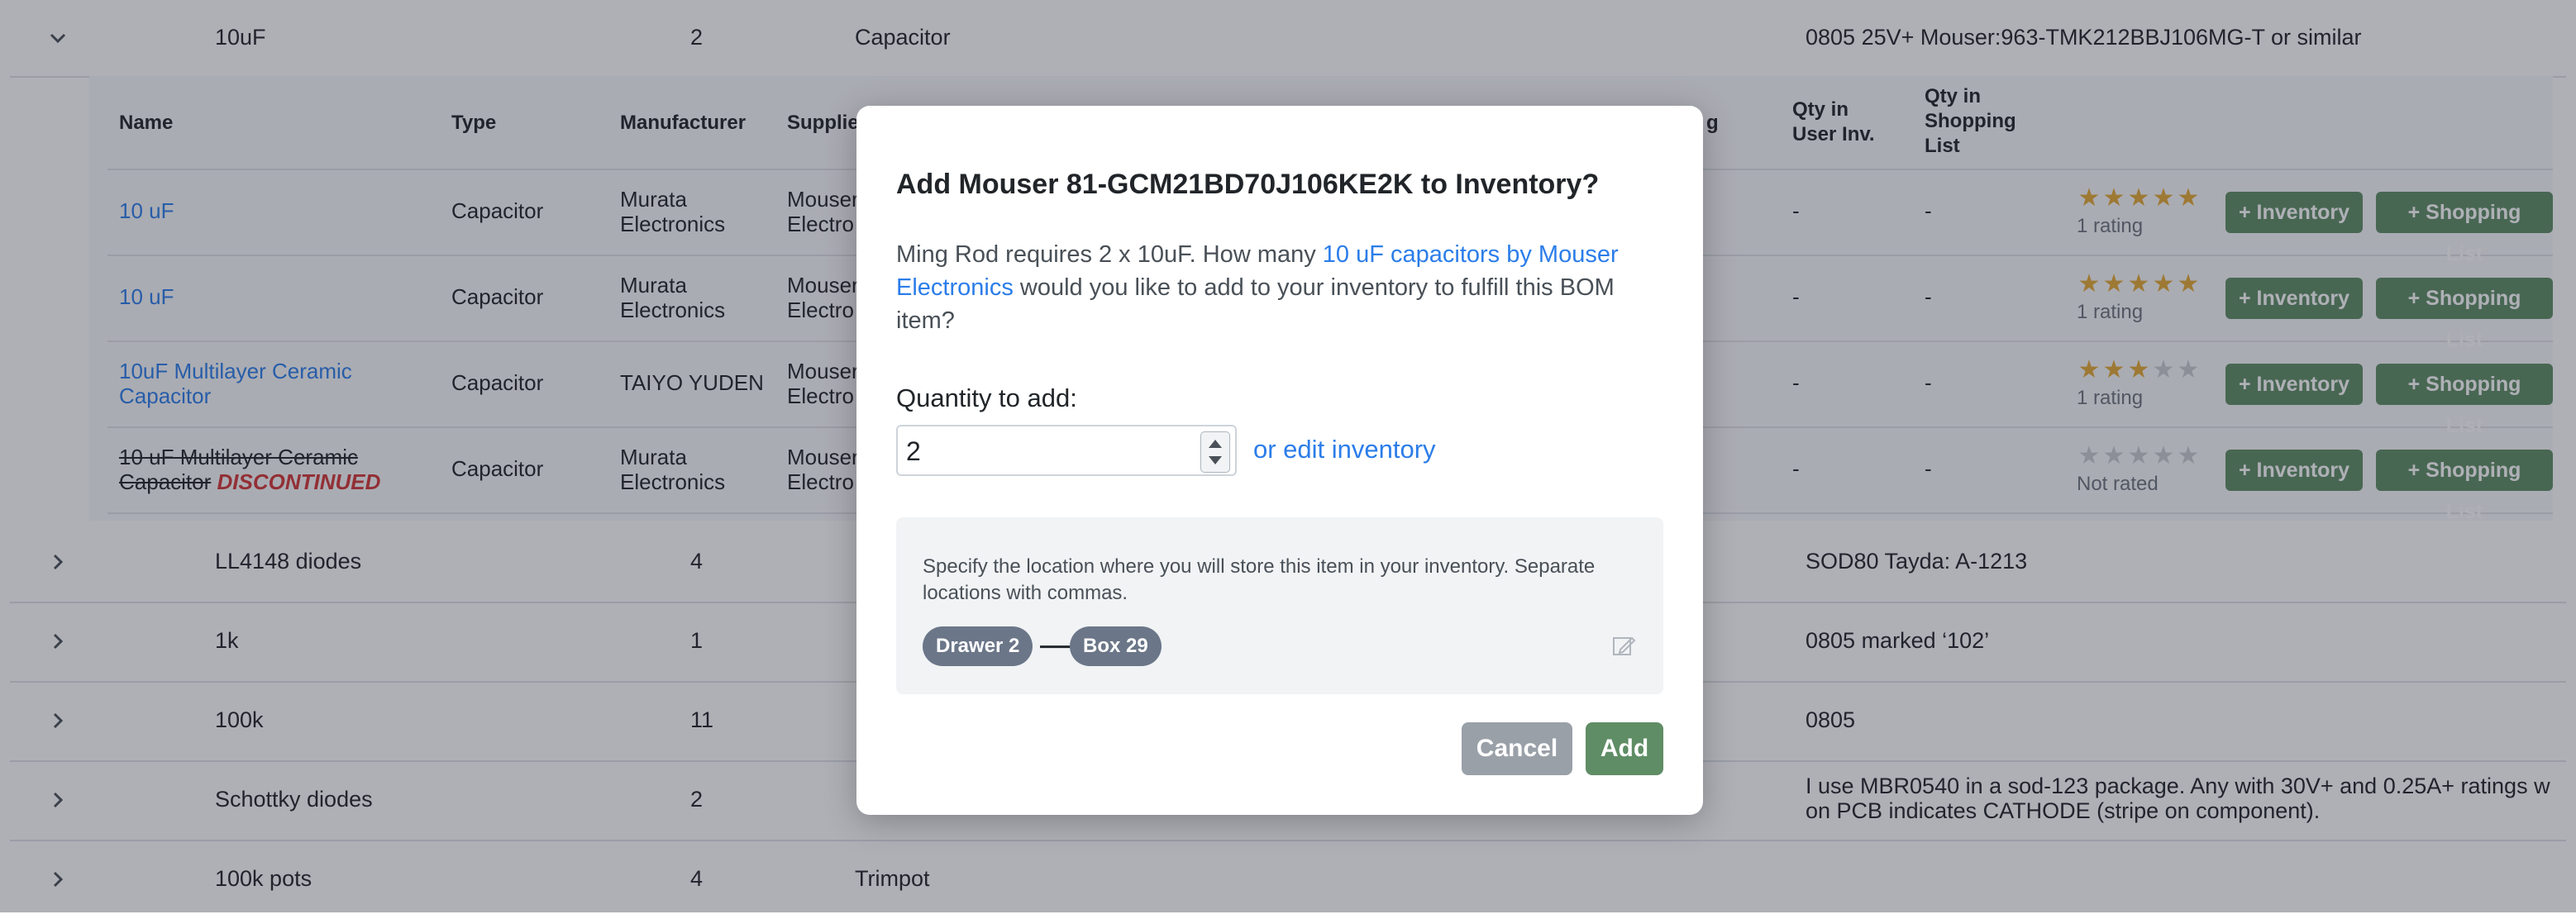 The height and width of the screenshot is (919, 2576). I want to click on location-pill-box: Box 29, so click(1116, 646).